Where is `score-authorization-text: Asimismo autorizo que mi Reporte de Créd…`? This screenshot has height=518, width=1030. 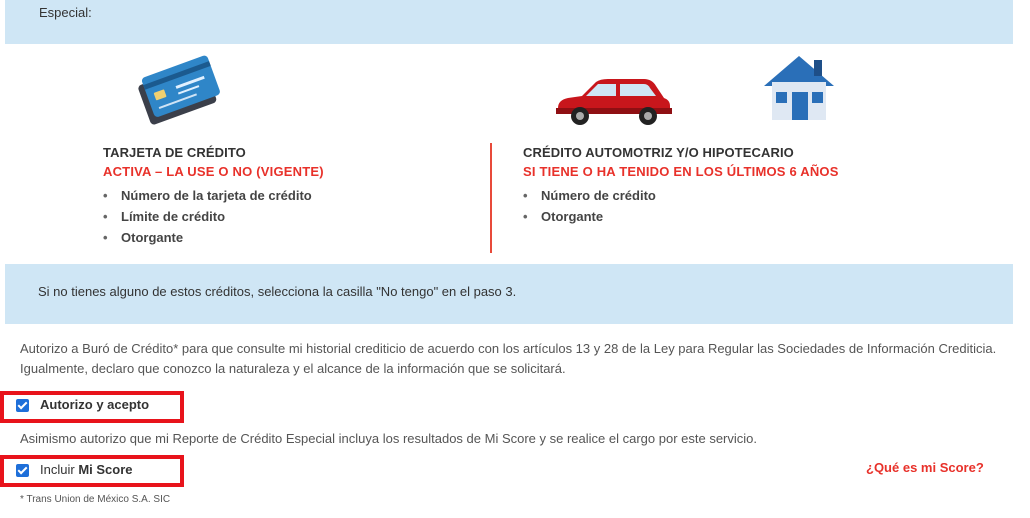 score-authorization-text: Asimismo autorizo que mi Reporte de Créd… is located at coordinates (388, 438).